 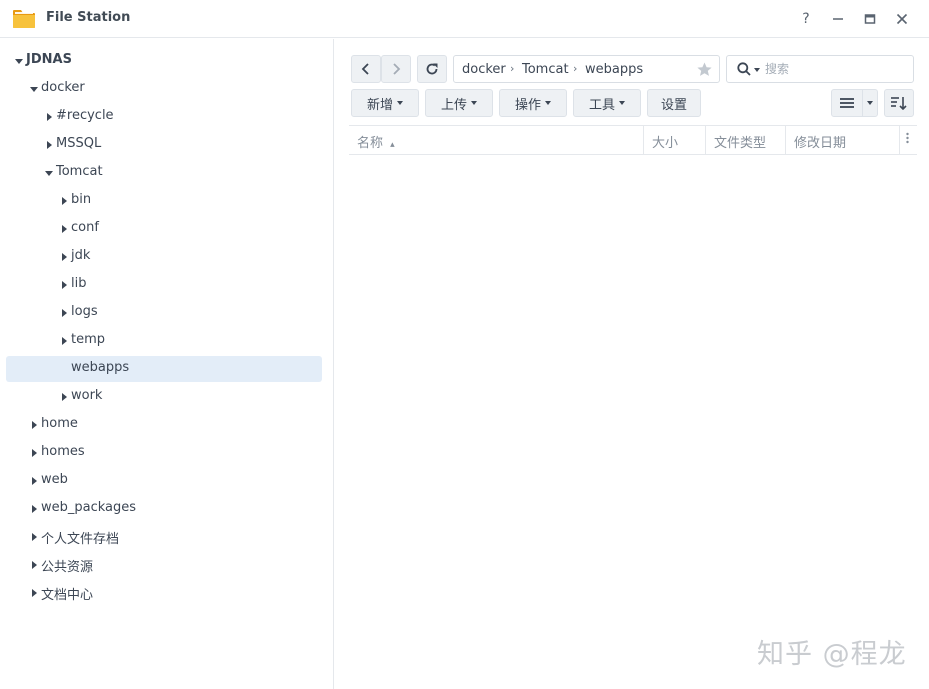 I want to click on column-size: 大小, so click(x=674, y=140).